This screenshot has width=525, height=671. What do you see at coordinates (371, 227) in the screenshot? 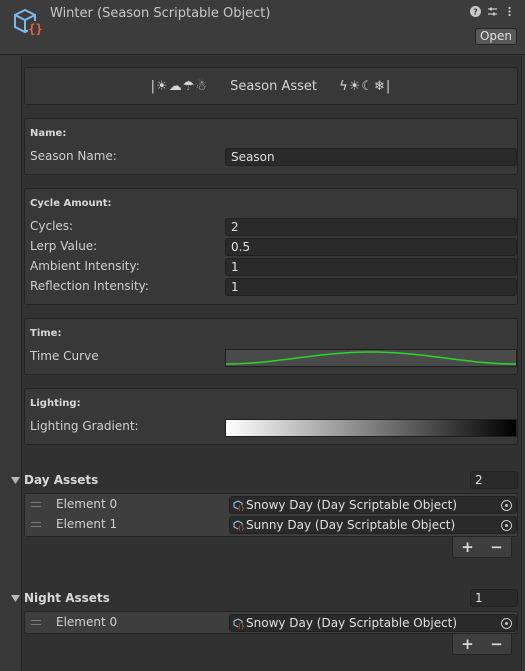
I see `cycles-field: 2` at bounding box center [371, 227].